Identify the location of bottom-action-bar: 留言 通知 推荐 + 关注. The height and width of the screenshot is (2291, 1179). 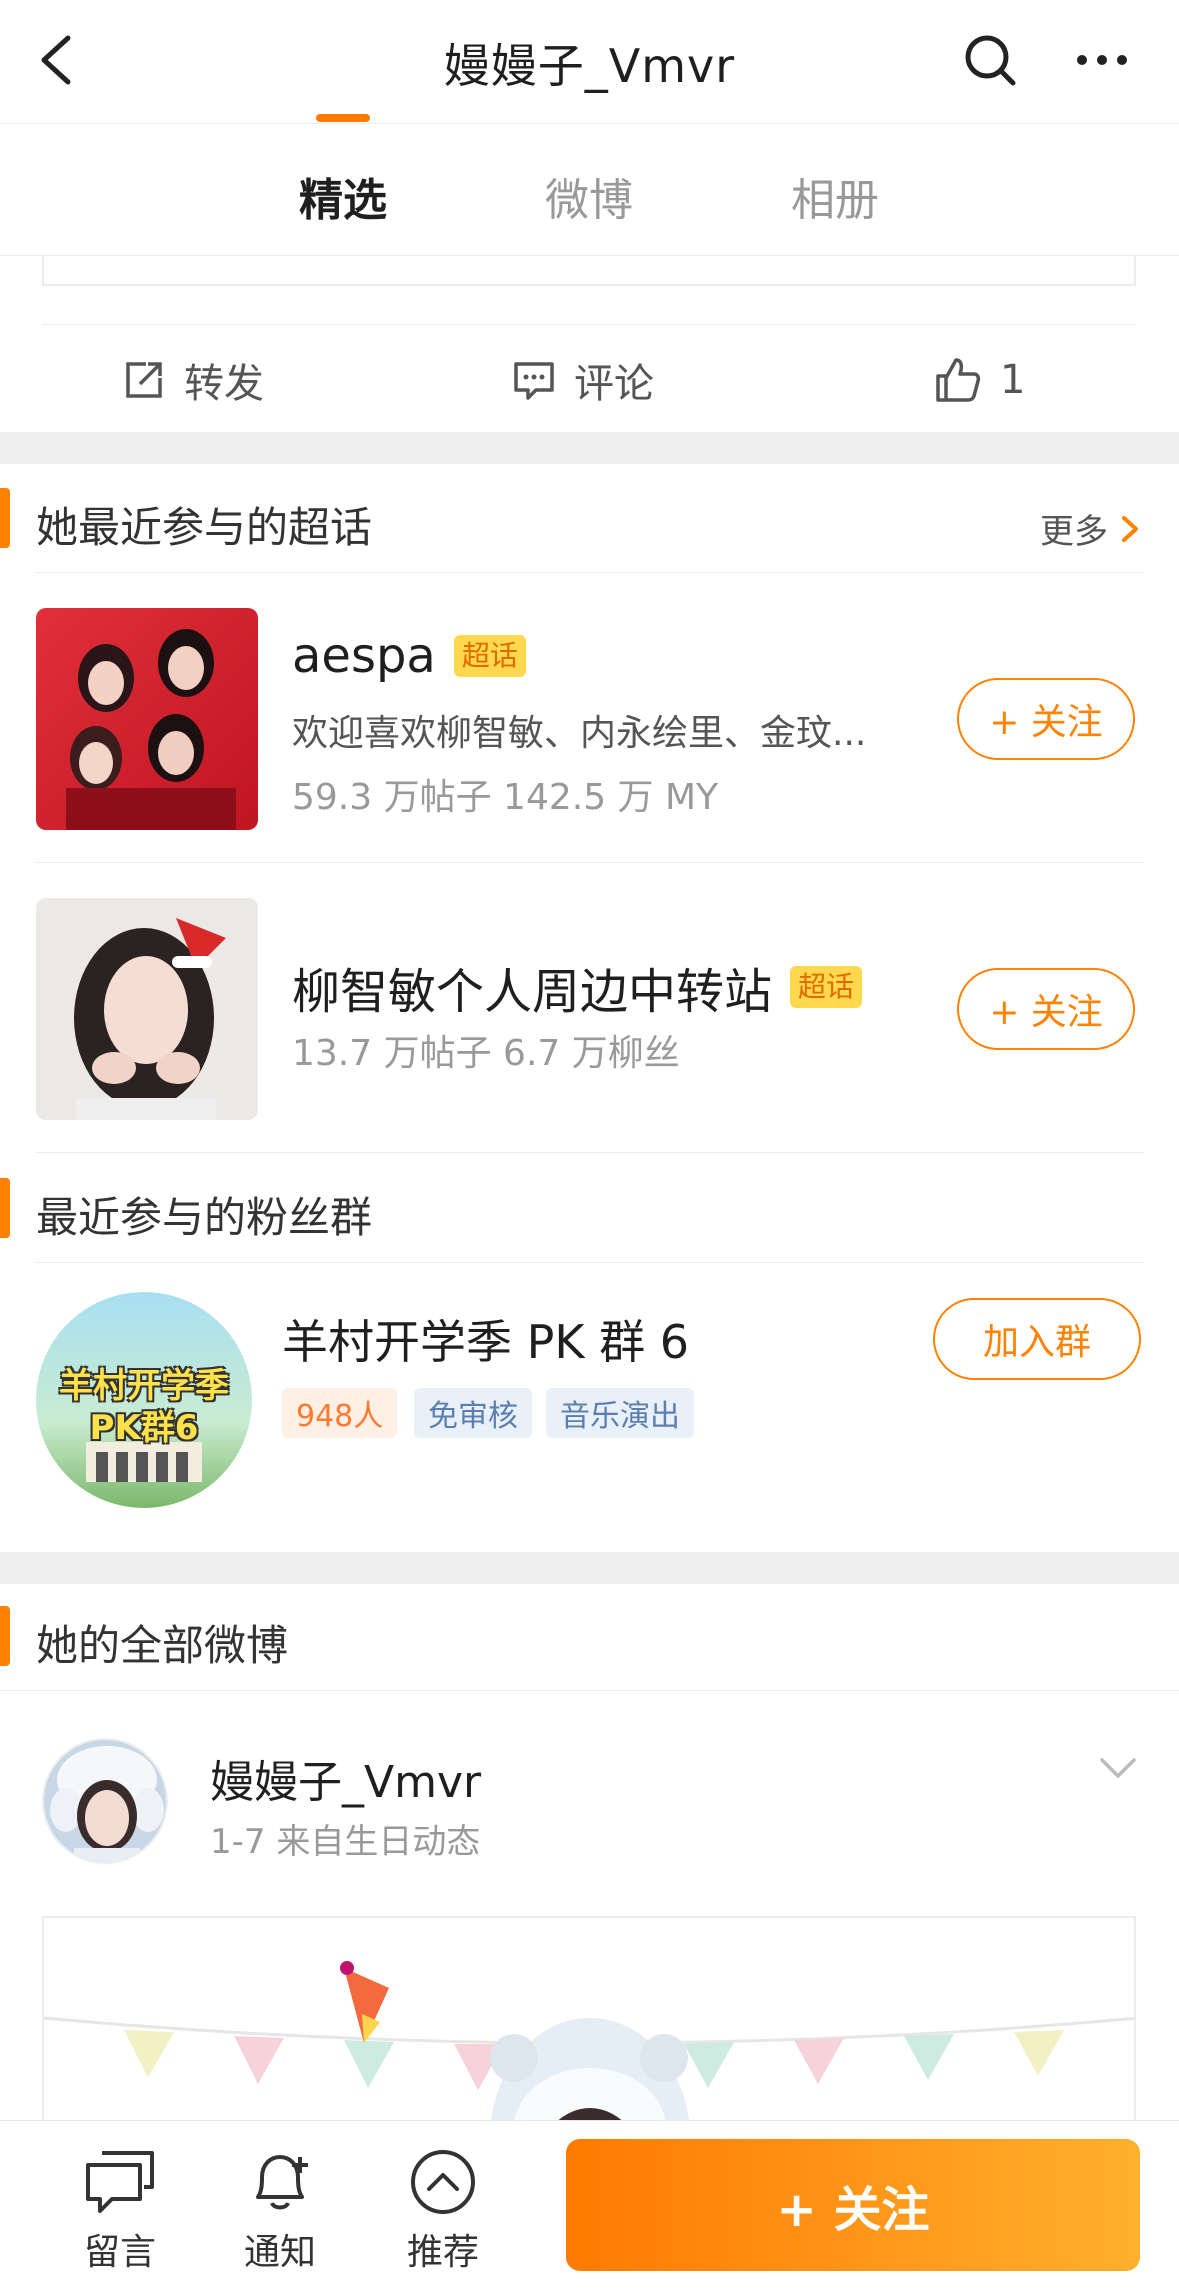
(589, 2205).